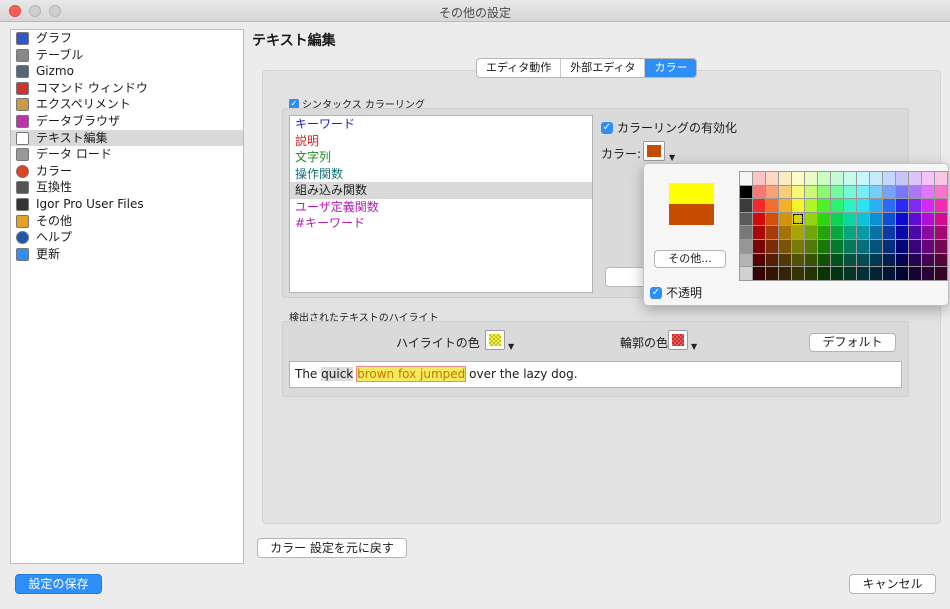 The image size is (950, 609). What do you see at coordinates (671, 68) in the screenshot?
I see `tab-item: カラー` at bounding box center [671, 68].